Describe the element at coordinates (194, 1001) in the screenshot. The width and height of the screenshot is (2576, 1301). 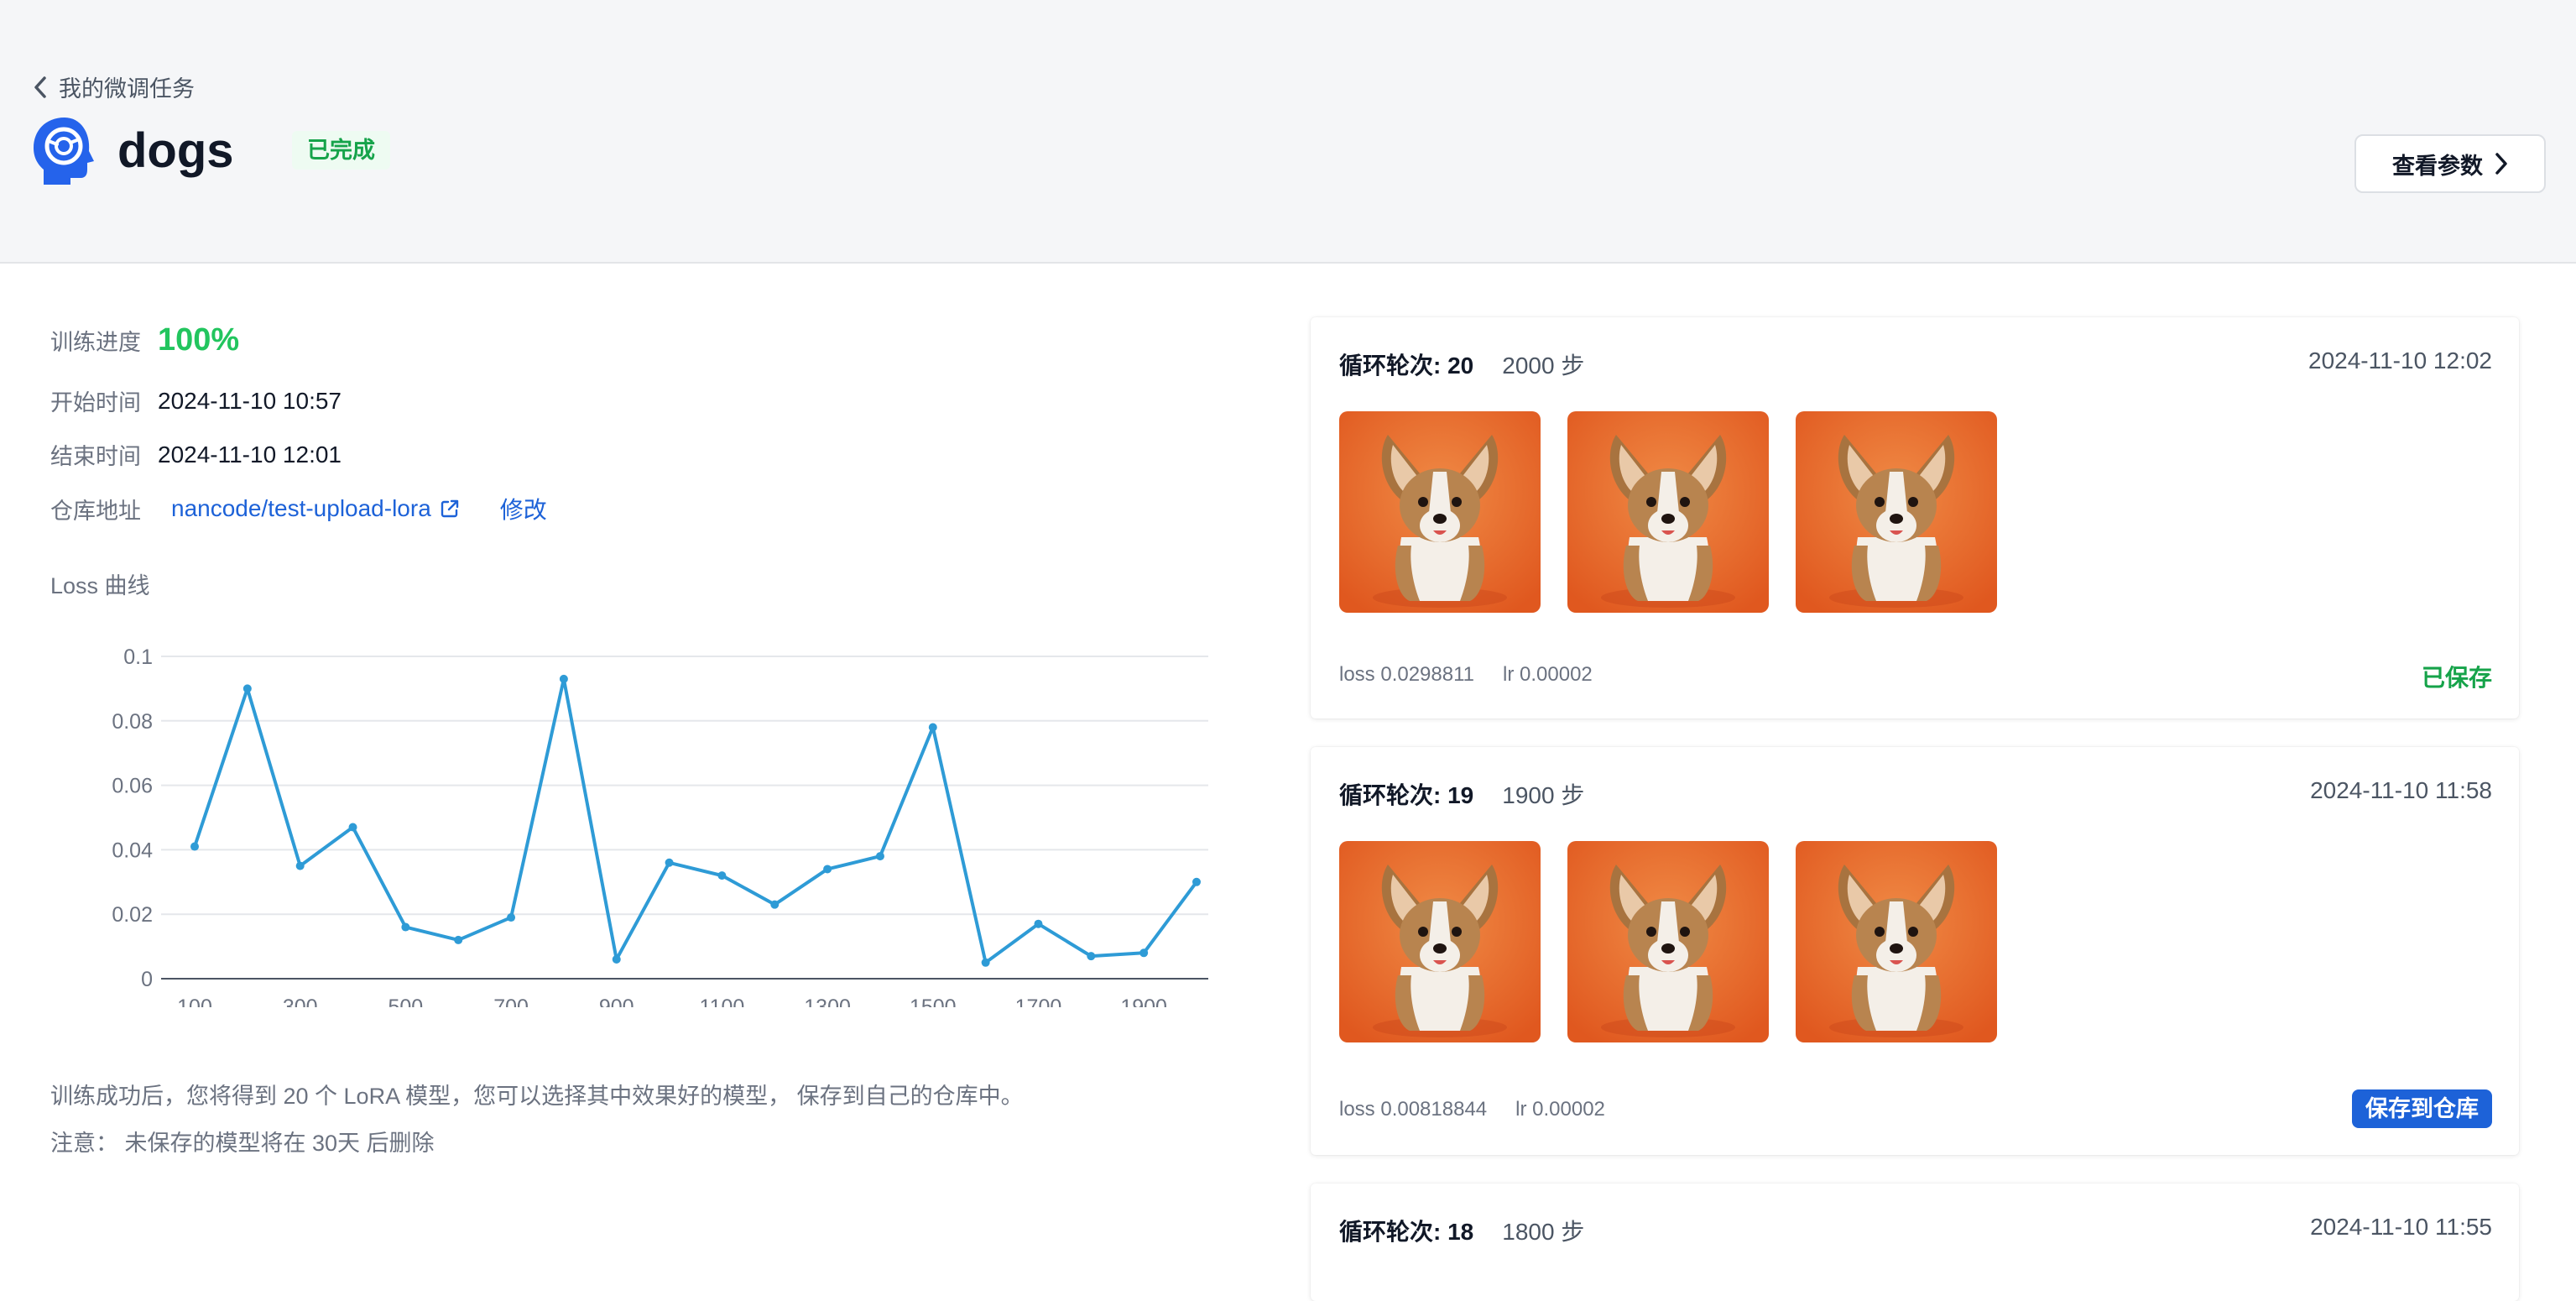
I see `x-tick-label: 100` at that location.